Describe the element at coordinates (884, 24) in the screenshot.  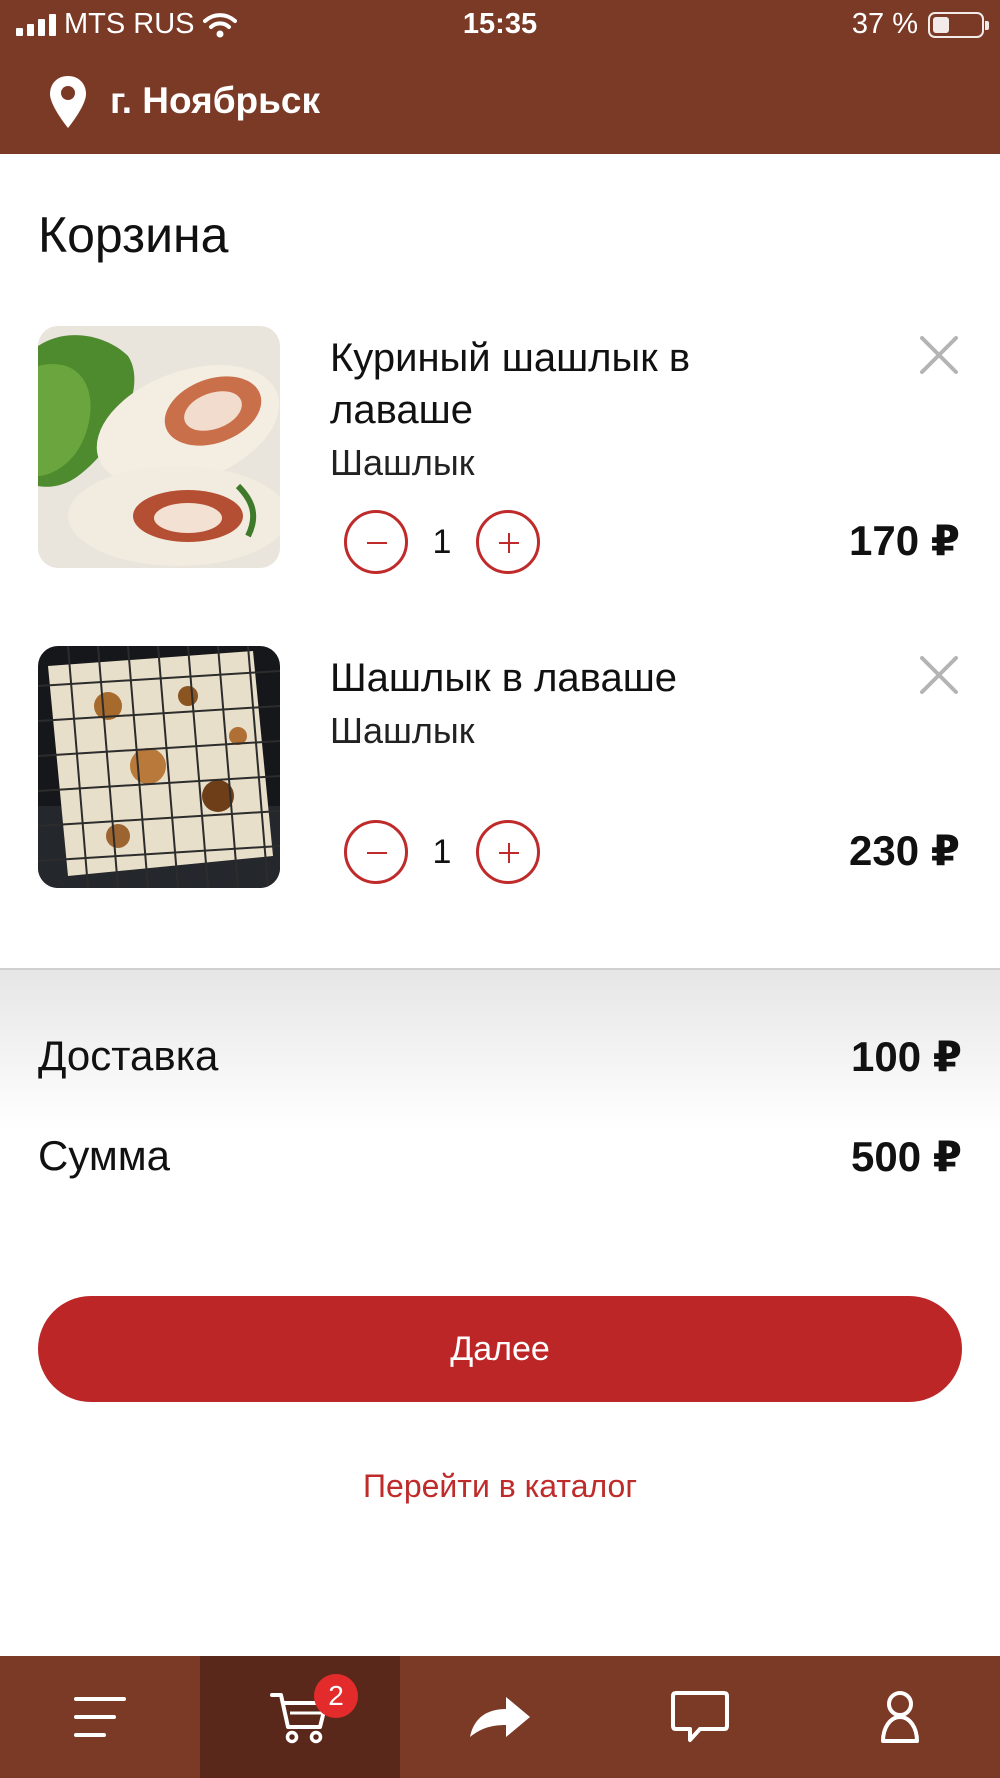
I see `battery-percent: 37 %` at that location.